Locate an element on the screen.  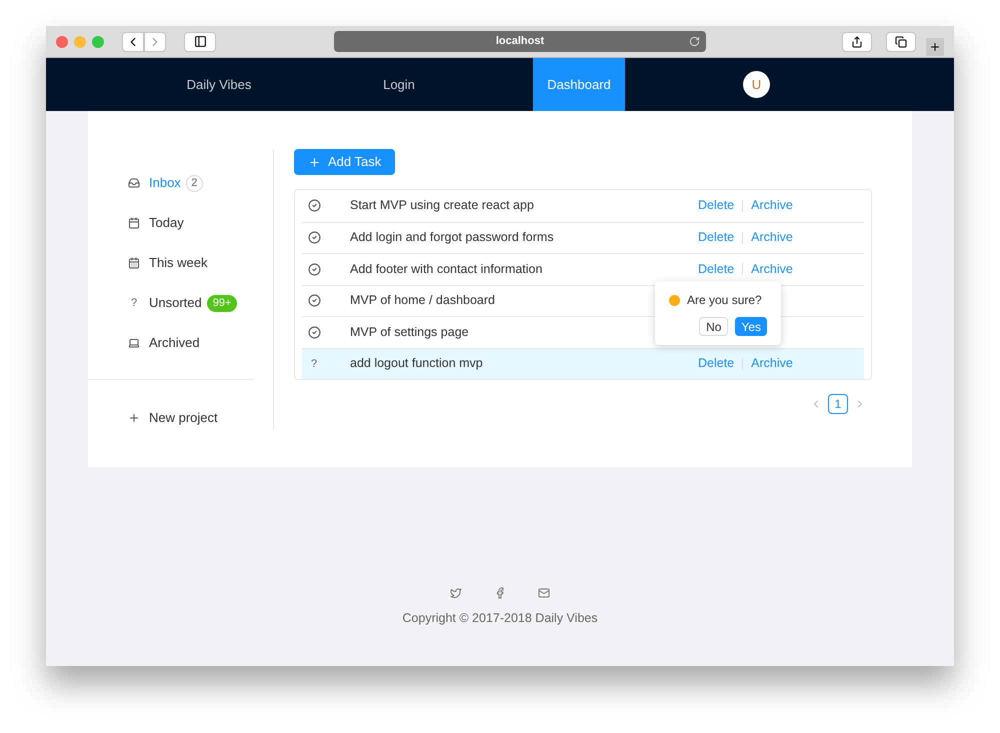
sidebar-item: Archived is located at coordinates (200, 343).